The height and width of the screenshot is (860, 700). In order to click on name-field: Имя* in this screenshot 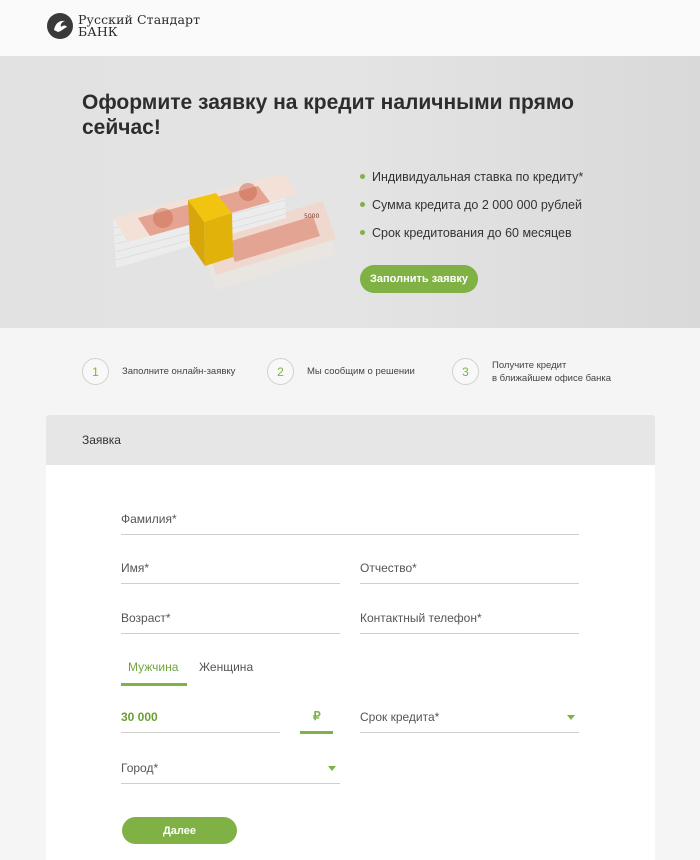, I will do `click(230, 566)`.